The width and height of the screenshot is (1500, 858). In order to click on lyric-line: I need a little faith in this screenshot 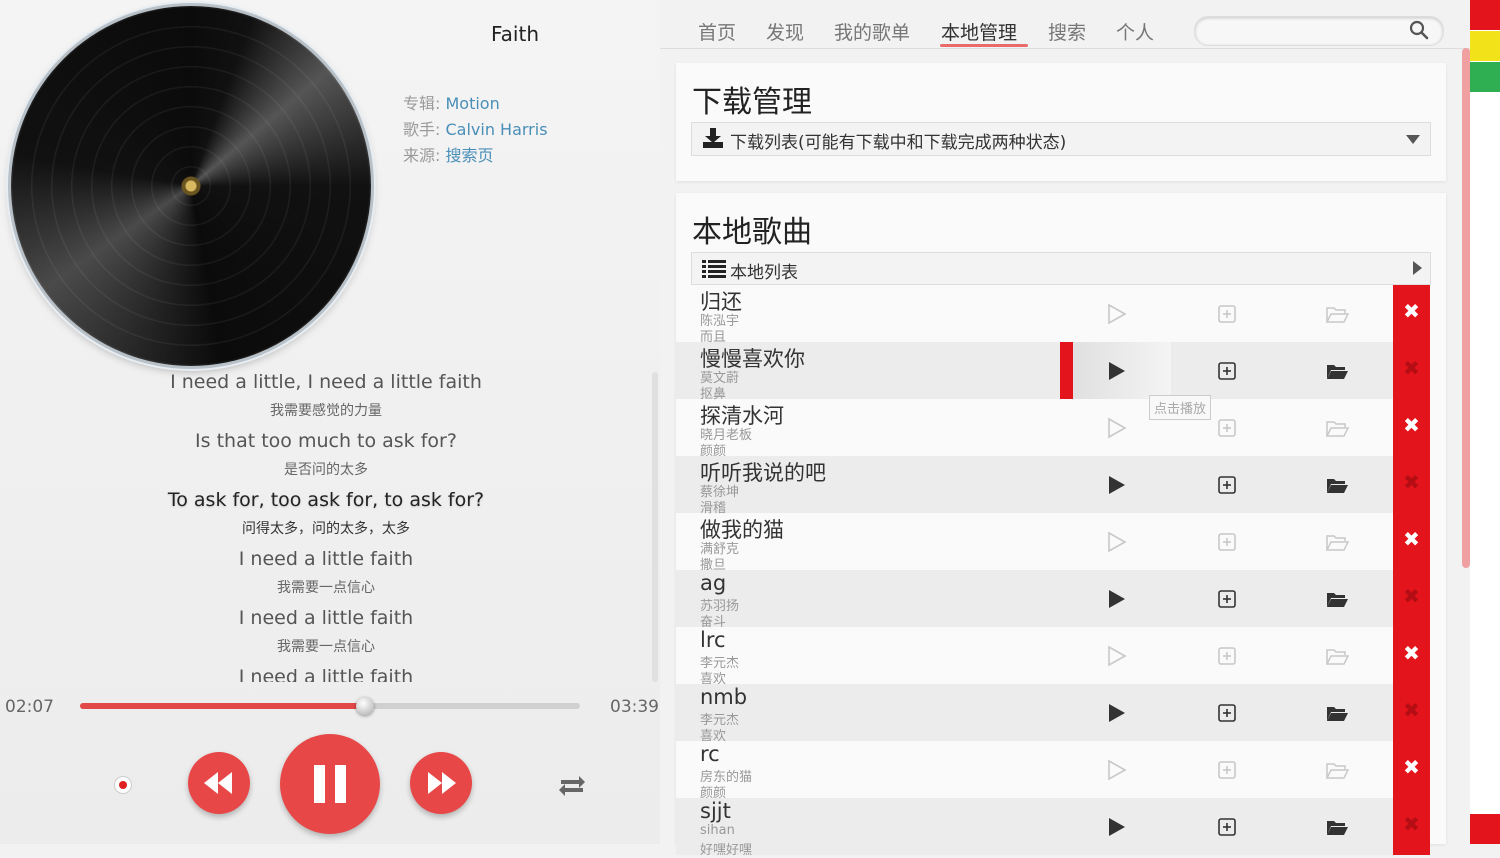, I will do `click(326, 618)`.